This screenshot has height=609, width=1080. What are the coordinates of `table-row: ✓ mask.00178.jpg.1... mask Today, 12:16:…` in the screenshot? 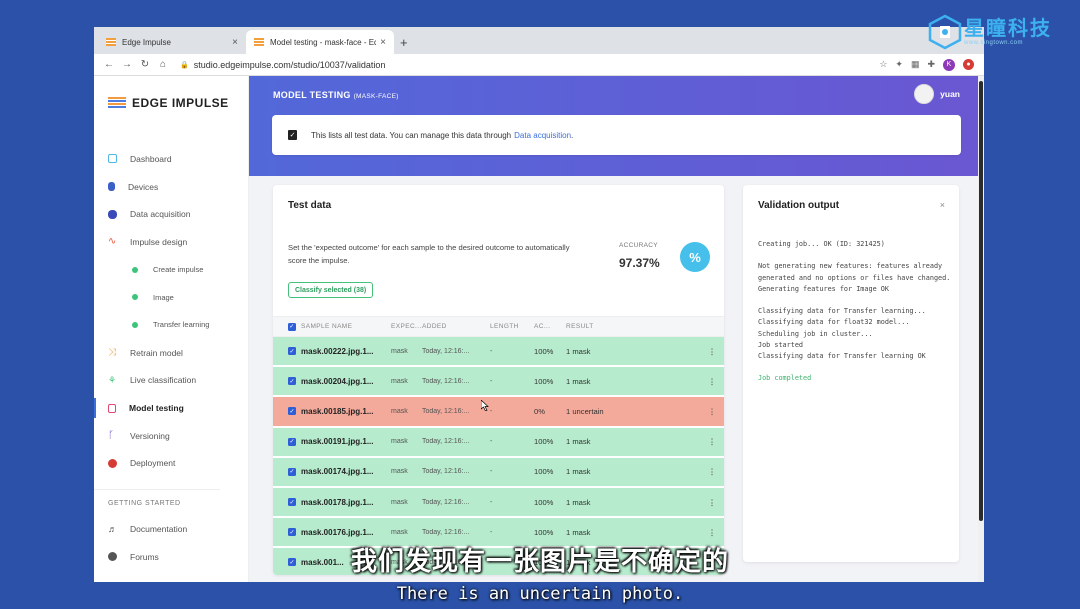 It's located at (498, 503).